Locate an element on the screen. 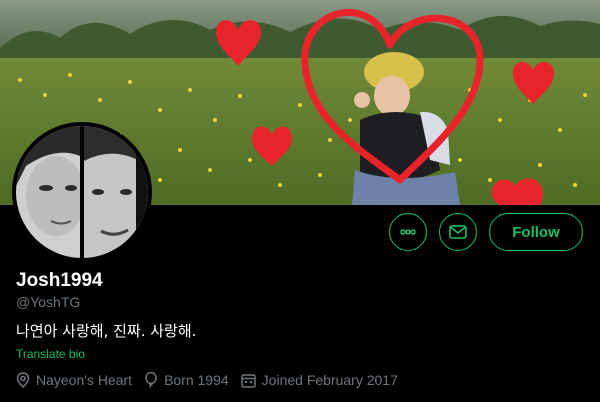  born-text: Born 1994 is located at coordinates (196, 380).